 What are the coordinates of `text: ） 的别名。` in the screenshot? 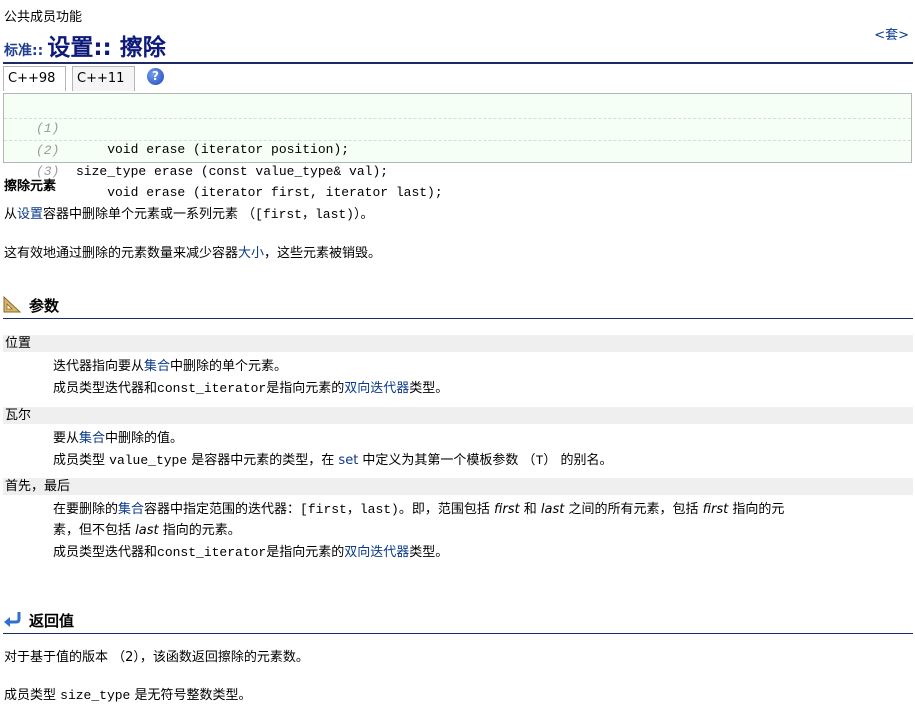 It's located at (578, 460).